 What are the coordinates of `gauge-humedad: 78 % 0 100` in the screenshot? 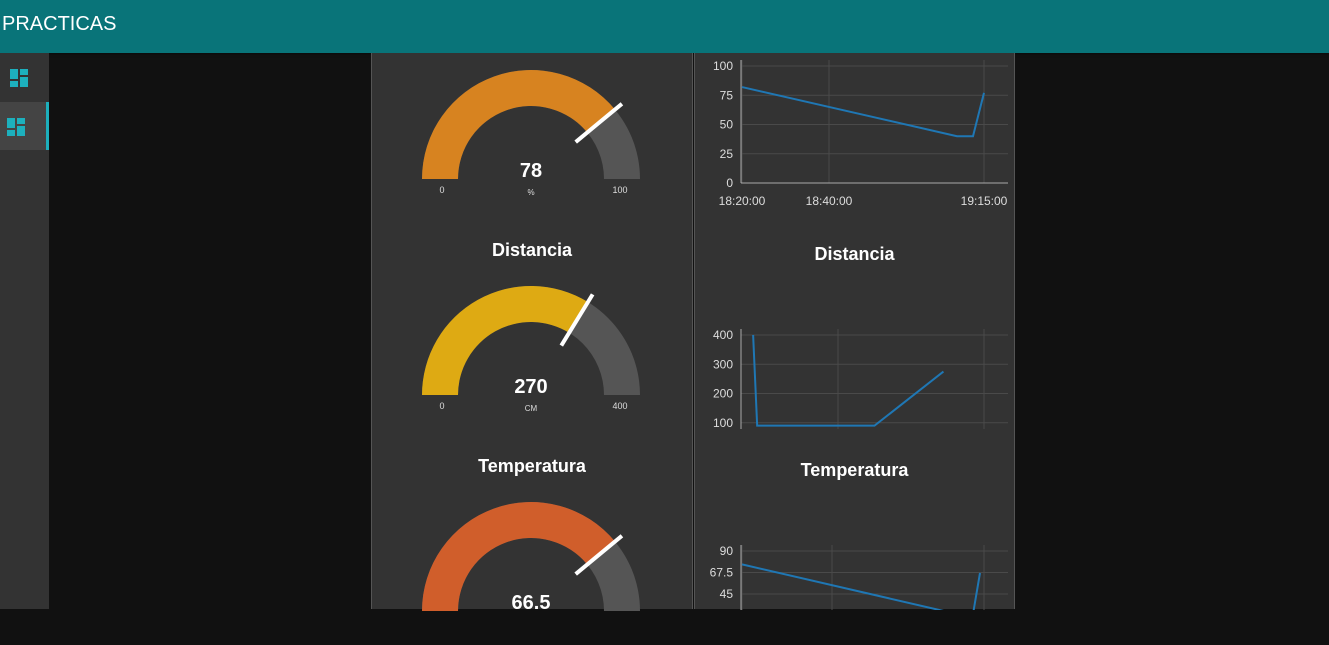 It's located at (533, 133).